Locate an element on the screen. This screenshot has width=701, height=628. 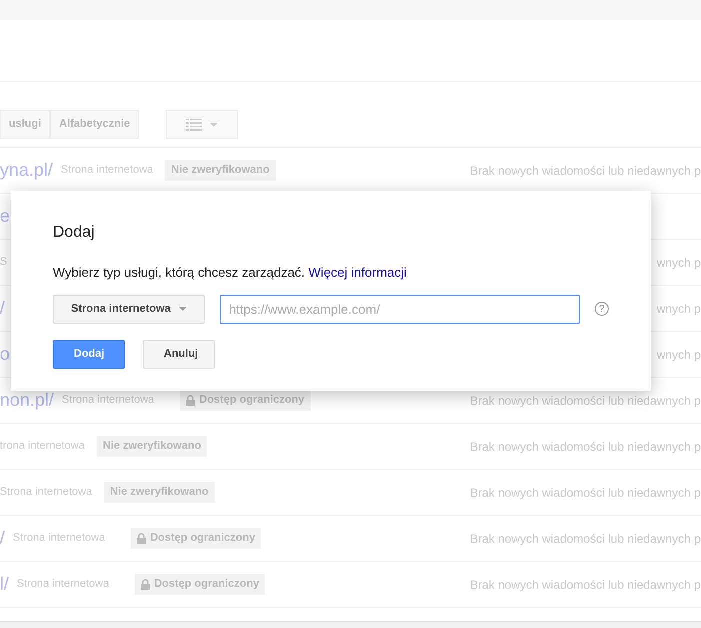
service-type-dropdown: Strona internetowa is located at coordinates (129, 309).